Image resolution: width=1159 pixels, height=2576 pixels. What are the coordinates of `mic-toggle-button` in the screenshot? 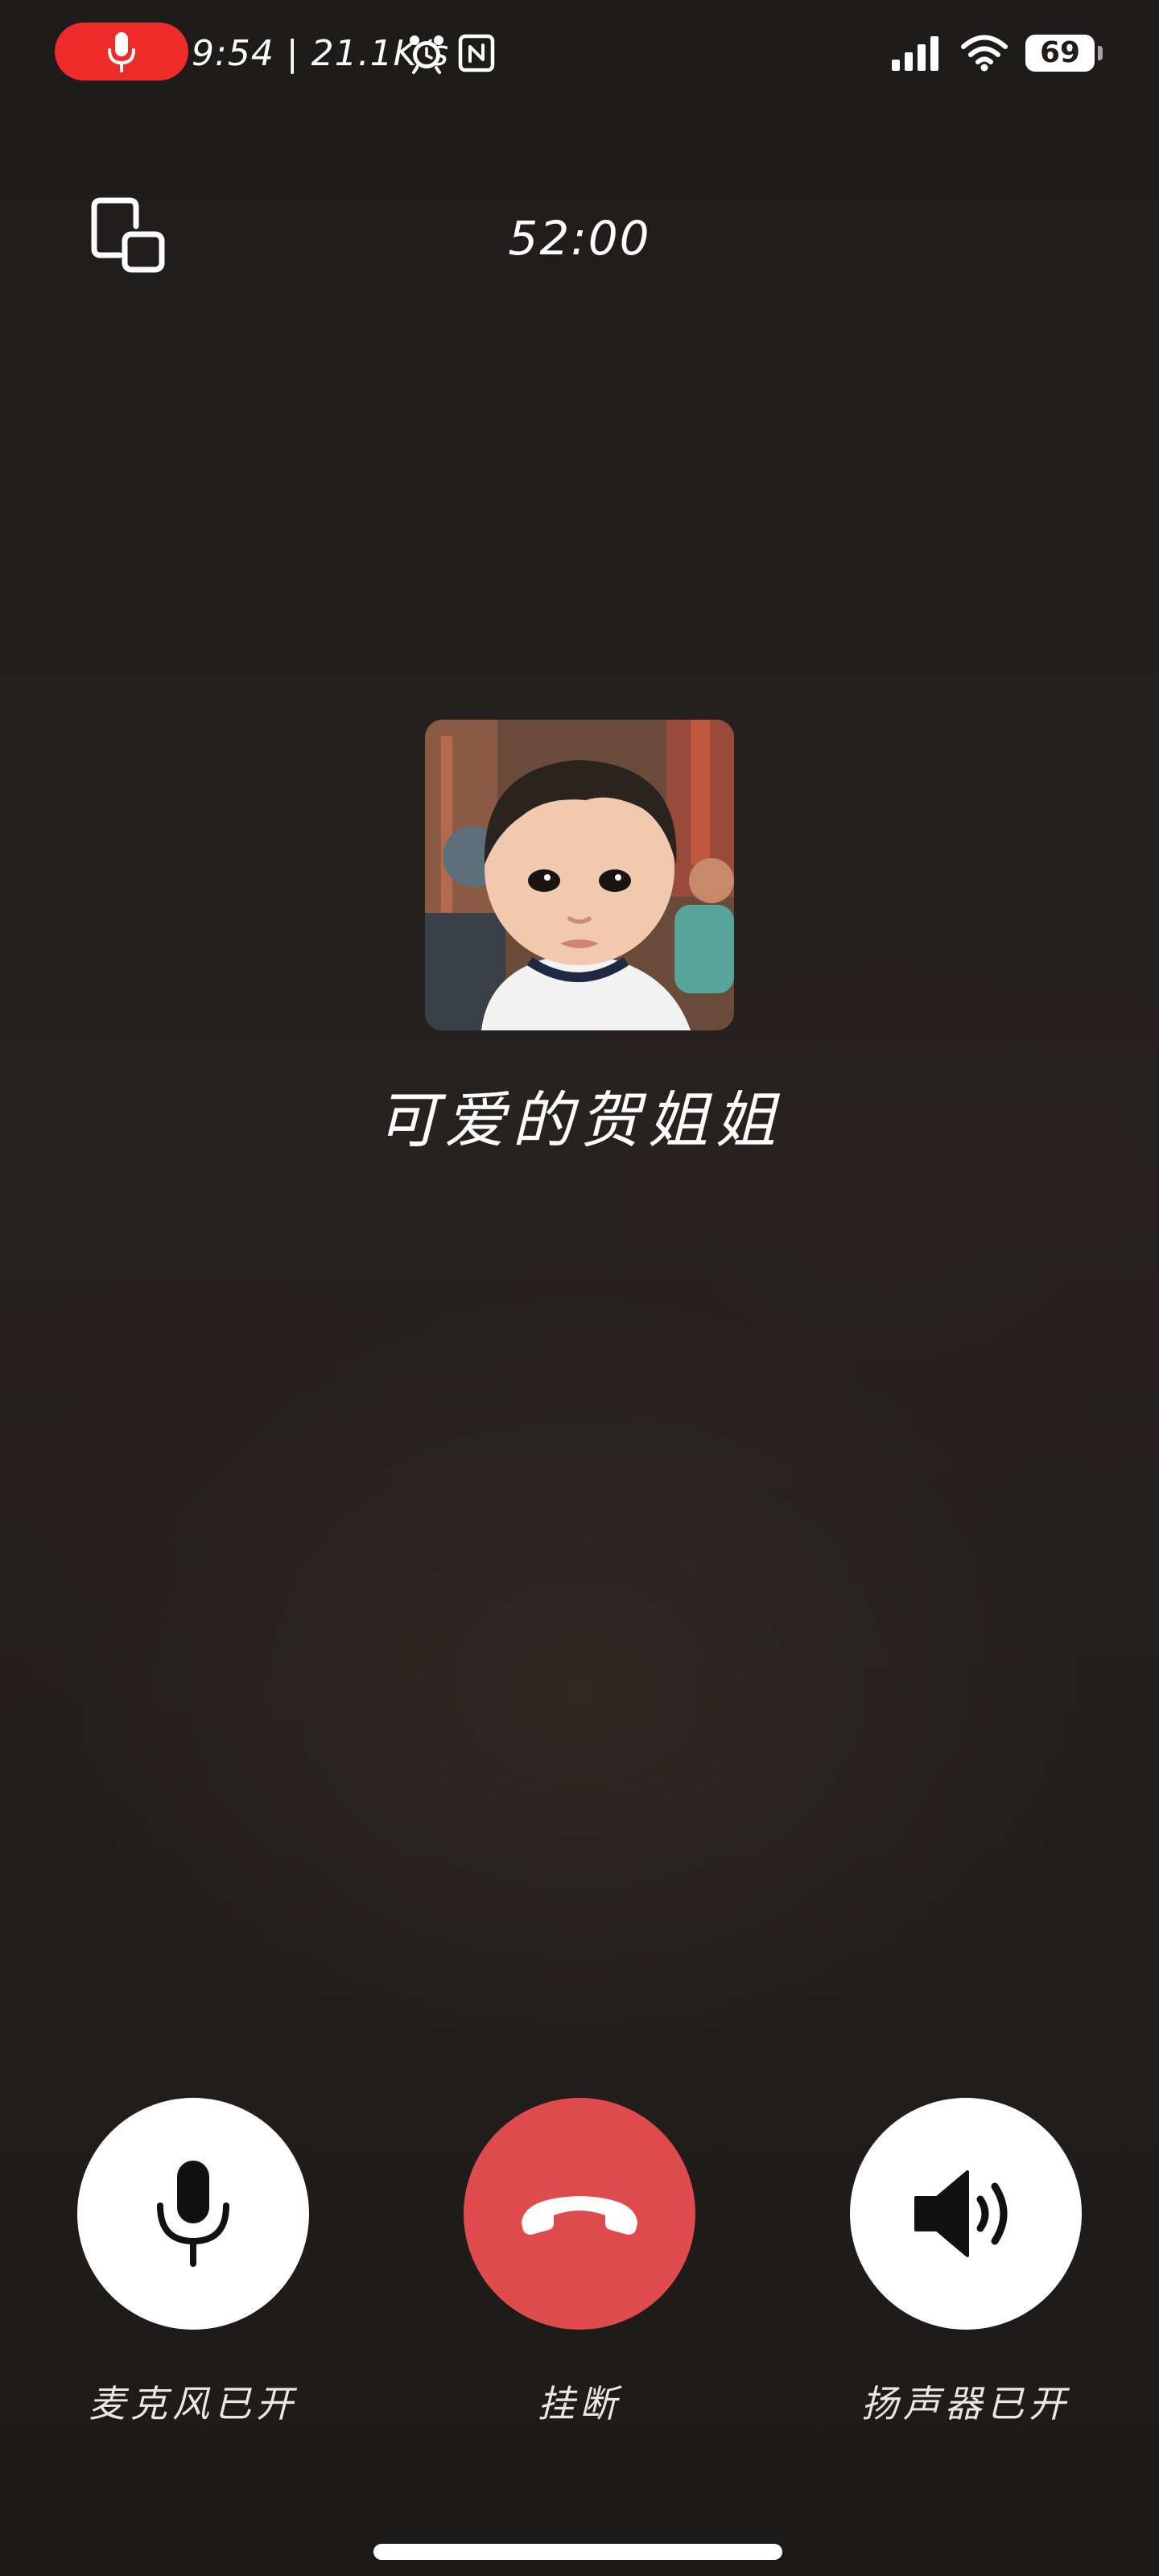 It's located at (193, 2214).